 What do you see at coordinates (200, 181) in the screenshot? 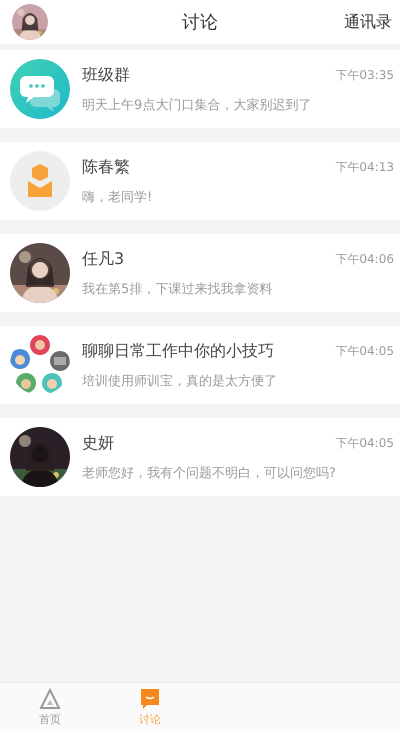
I see `conversation-item: 陈春繁 下午04:13 嗨，老同学!` at bounding box center [200, 181].